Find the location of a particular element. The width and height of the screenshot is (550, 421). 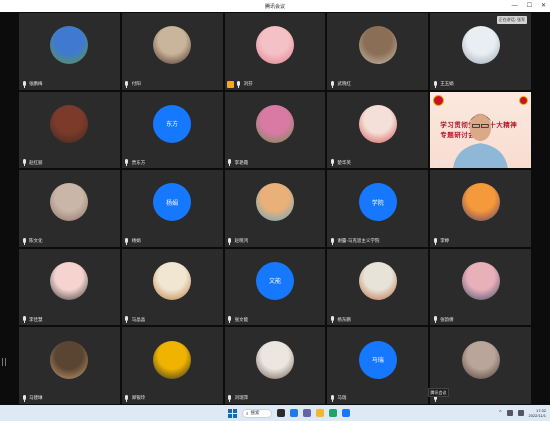

speaker-figure is located at coordinates (481, 141).